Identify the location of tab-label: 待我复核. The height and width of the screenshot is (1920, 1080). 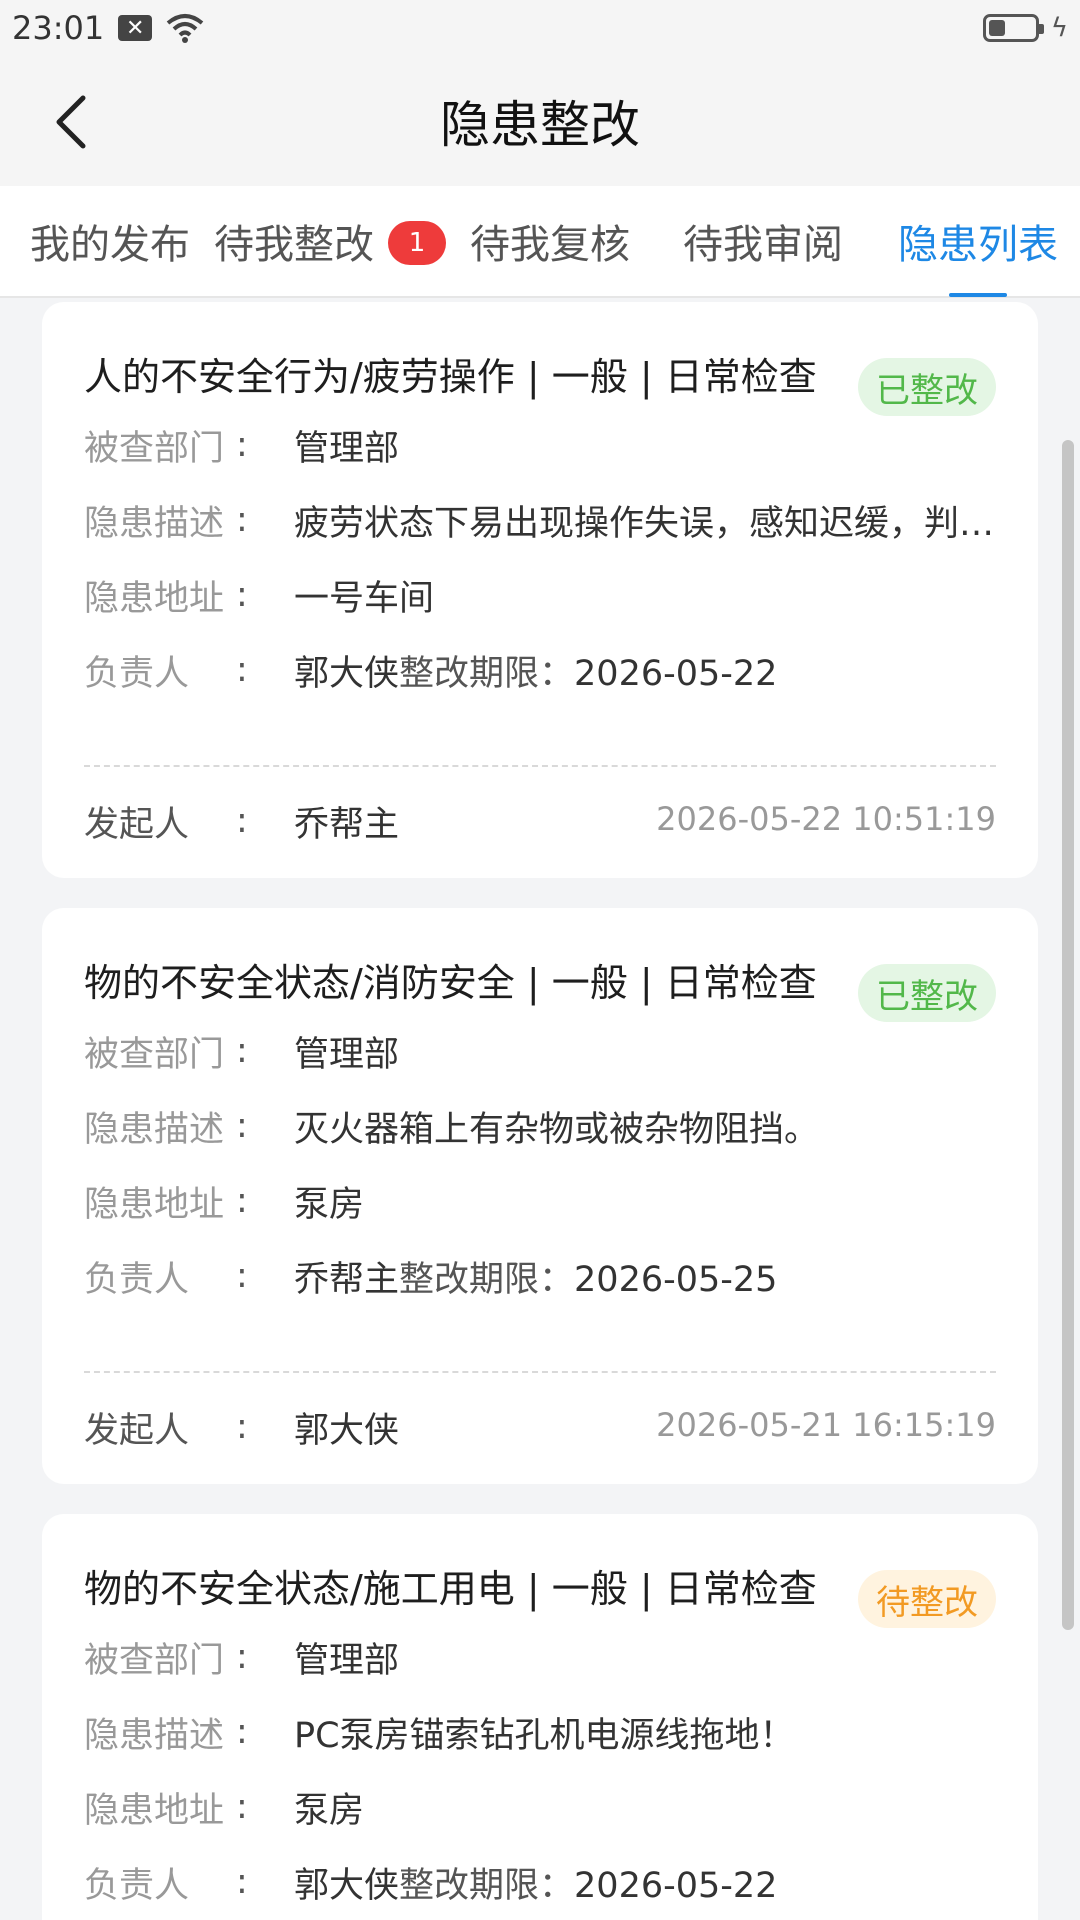
(550, 245).